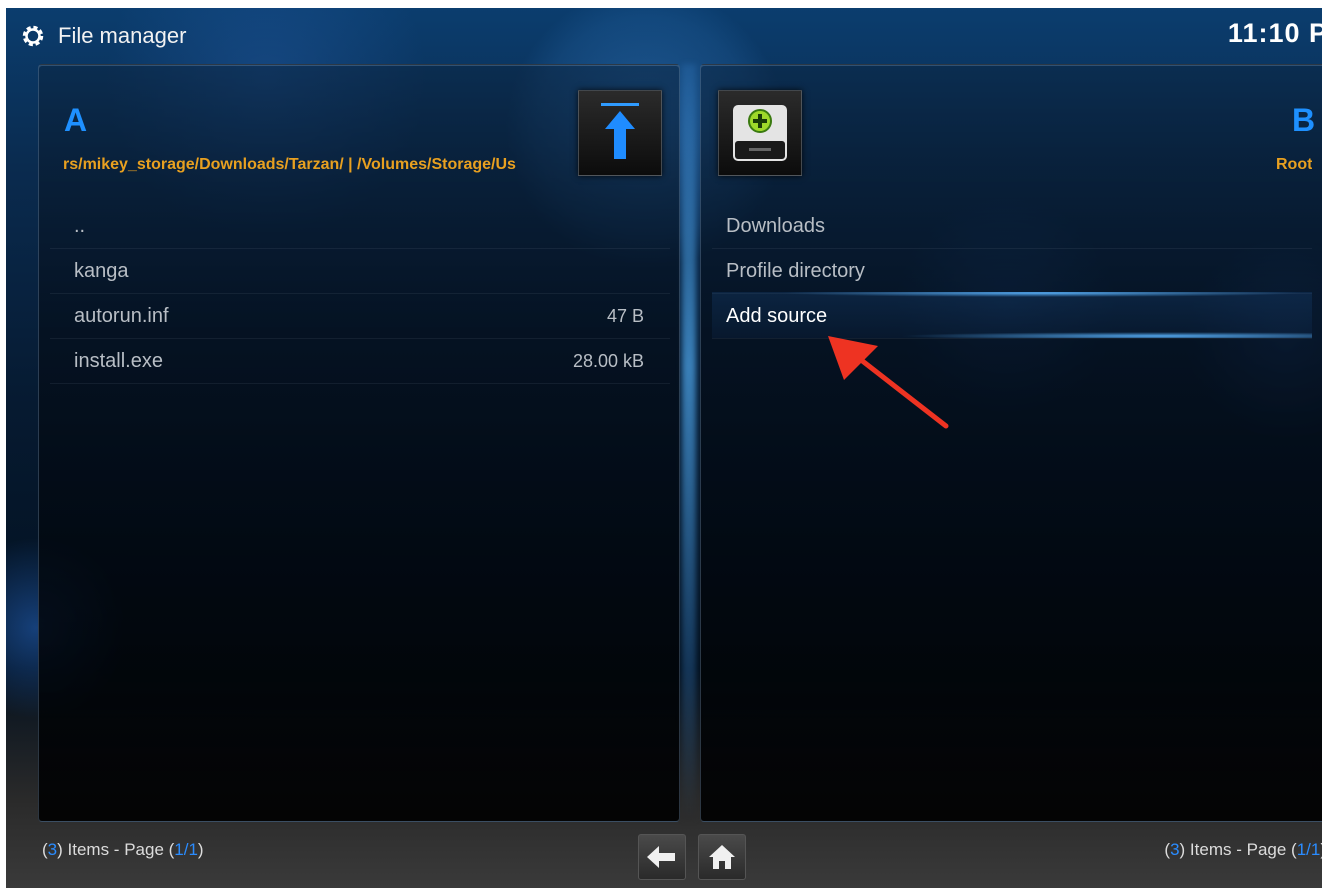  I want to click on window-title-bar: File manager, so click(103, 36).